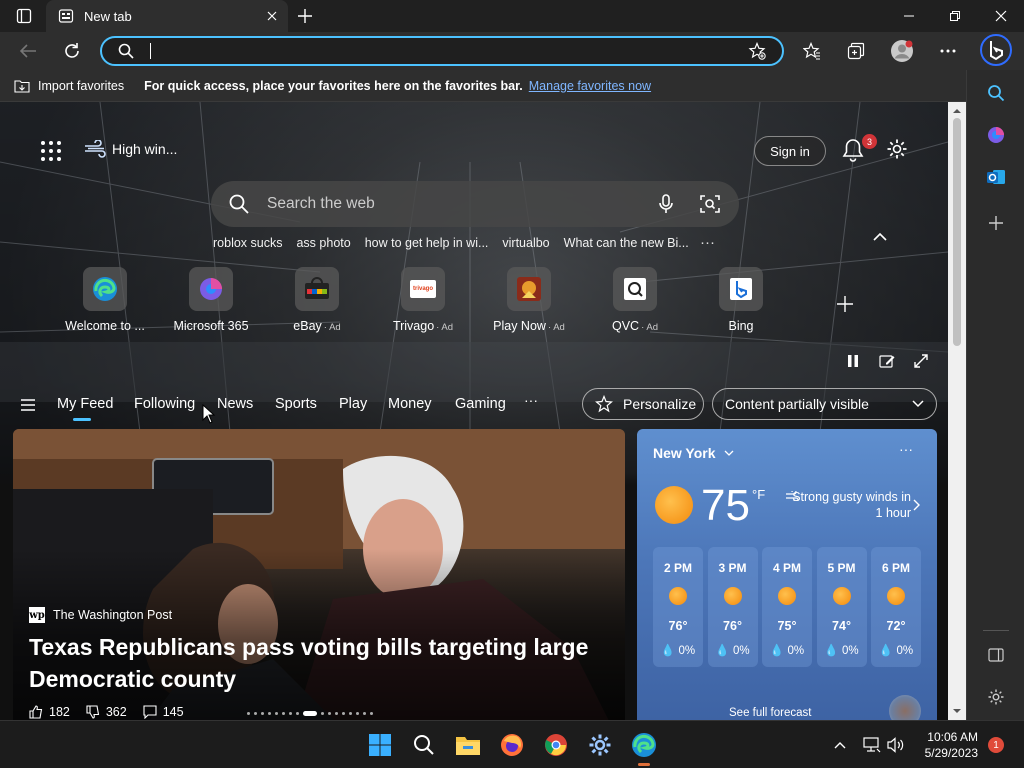 Image resolution: width=1024 pixels, height=768 pixels. Describe the element at coordinates (887, 361) in the screenshot. I see `edit-background-icon` at that location.